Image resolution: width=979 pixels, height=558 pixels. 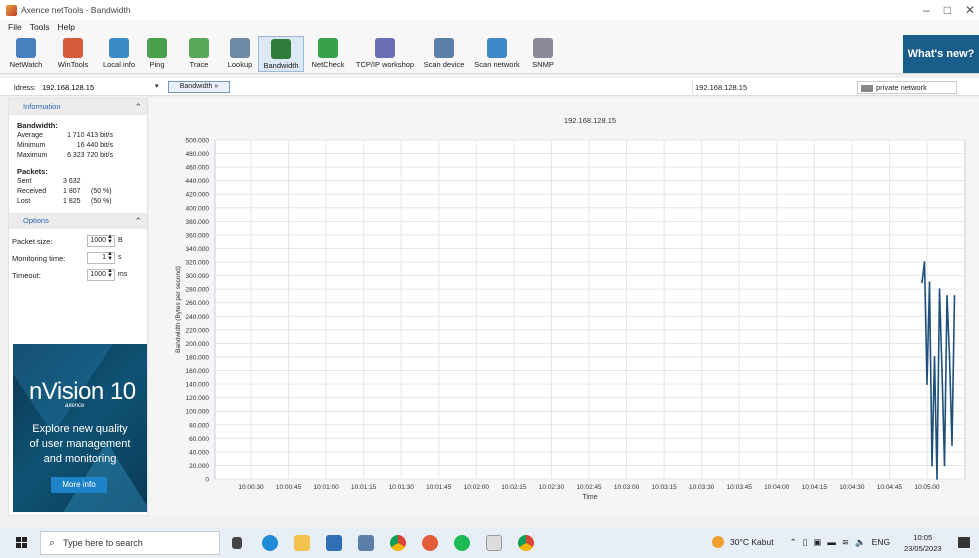 What do you see at coordinates (270, 543) in the screenshot?
I see `edge-browser-icon` at bounding box center [270, 543].